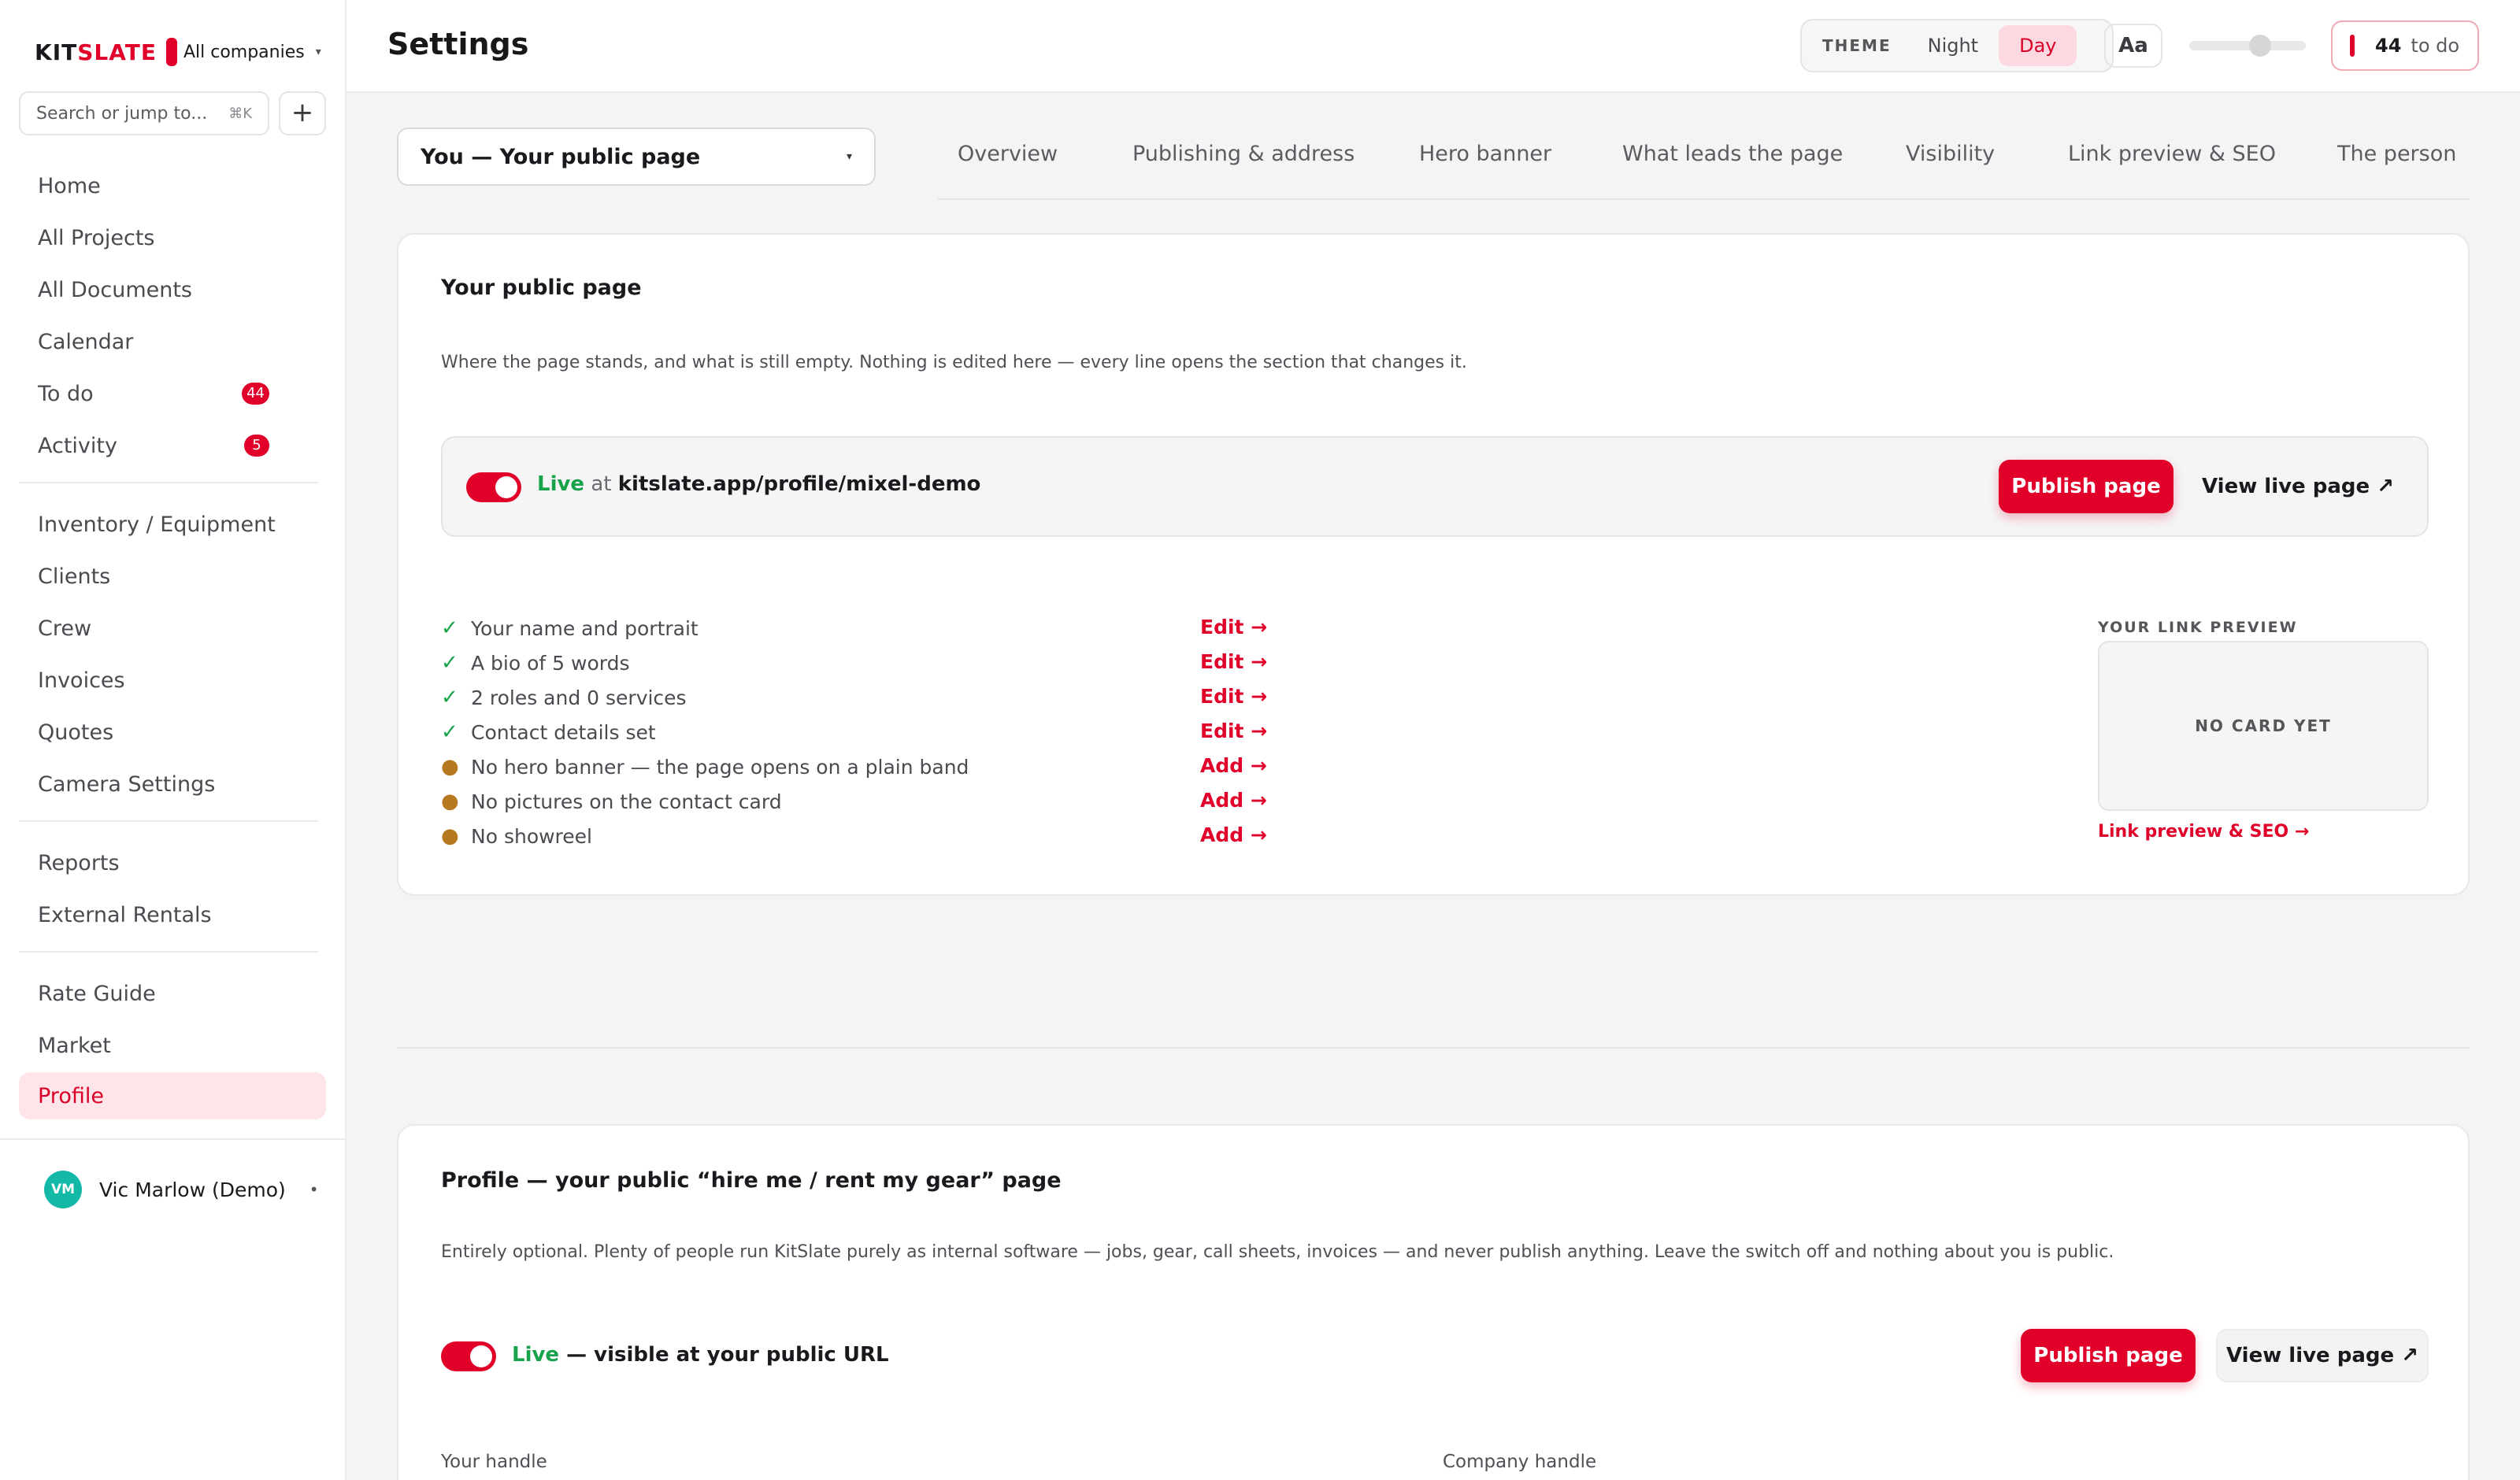 This screenshot has height=1480, width=2520. I want to click on sidebar-item-label: To do, so click(66, 393).